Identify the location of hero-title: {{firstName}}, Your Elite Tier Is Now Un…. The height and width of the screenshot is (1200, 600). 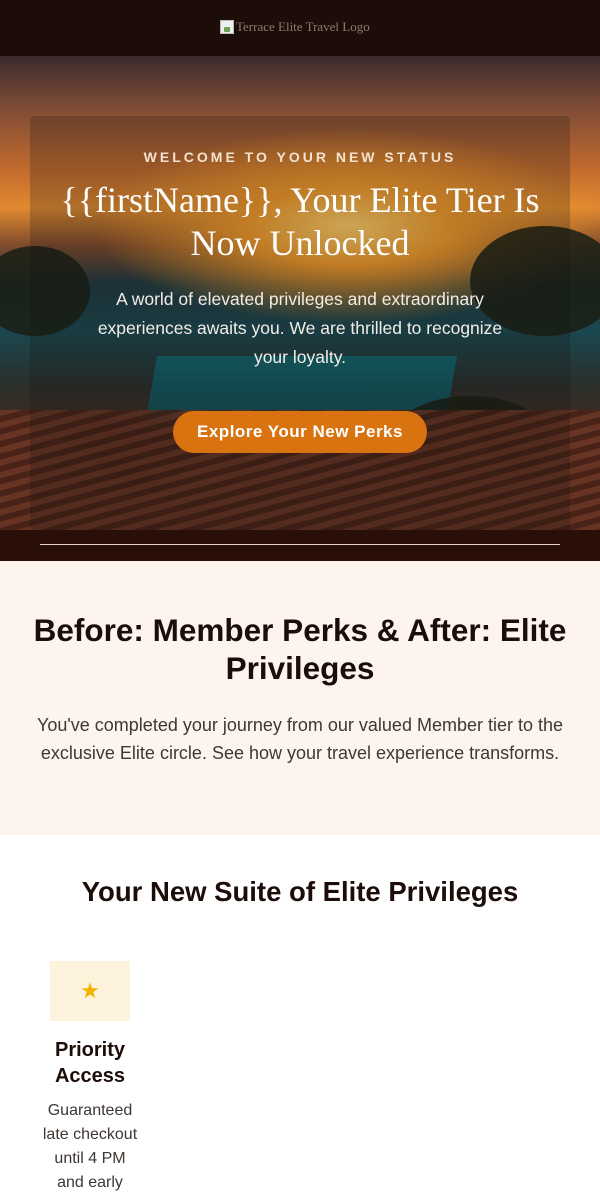
(300, 221).